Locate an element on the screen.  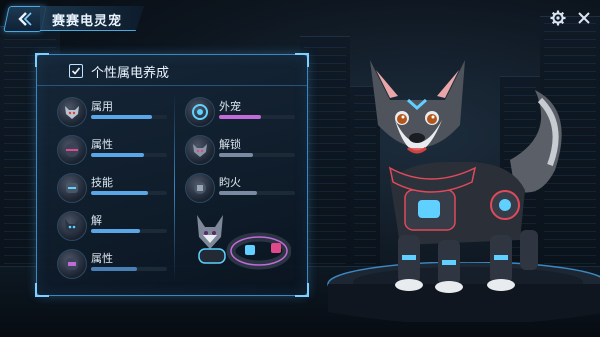
back-arrow-icon is located at coordinates (25, 19).